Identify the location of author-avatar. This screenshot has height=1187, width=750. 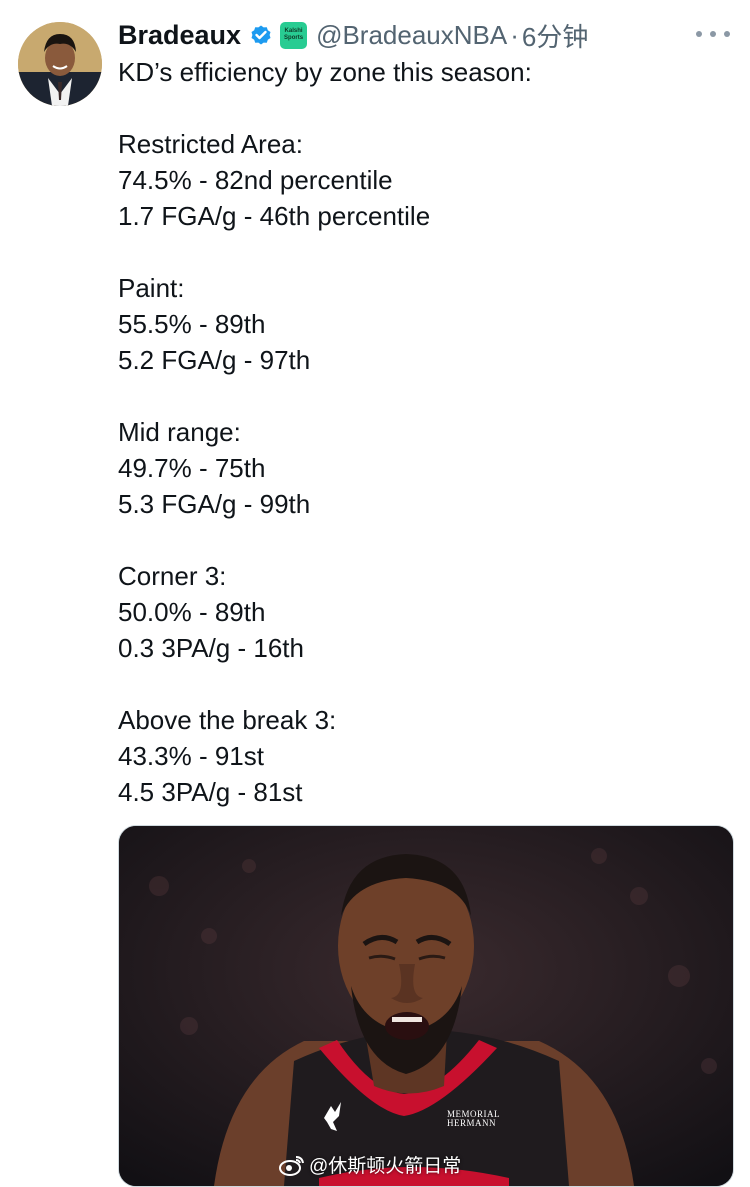
(60, 64).